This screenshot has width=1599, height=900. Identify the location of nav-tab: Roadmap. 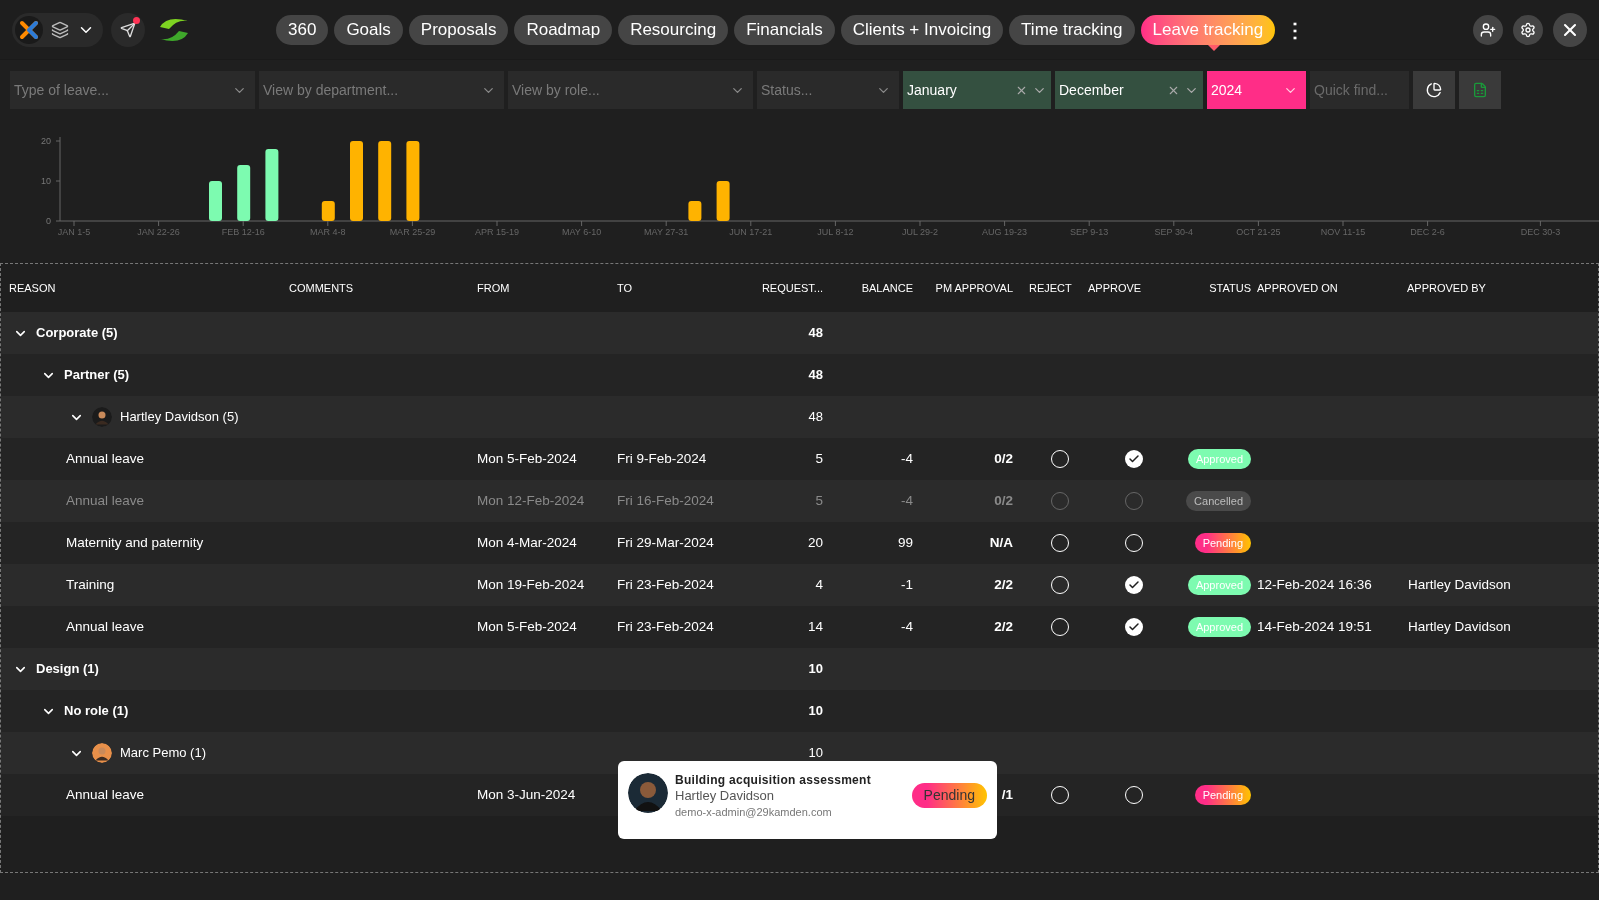
(563, 29).